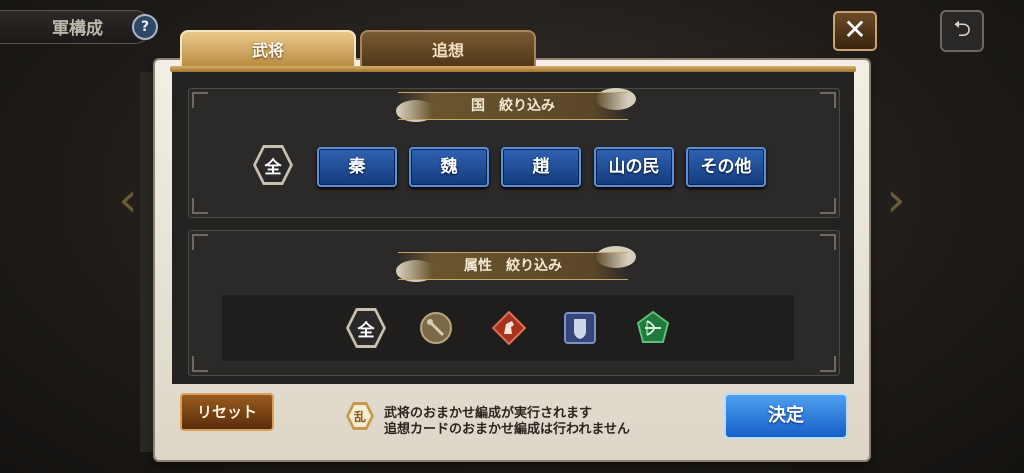  What do you see at coordinates (962, 31) in the screenshot?
I see `back-icon: ⮌` at bounding box center [962, 31].